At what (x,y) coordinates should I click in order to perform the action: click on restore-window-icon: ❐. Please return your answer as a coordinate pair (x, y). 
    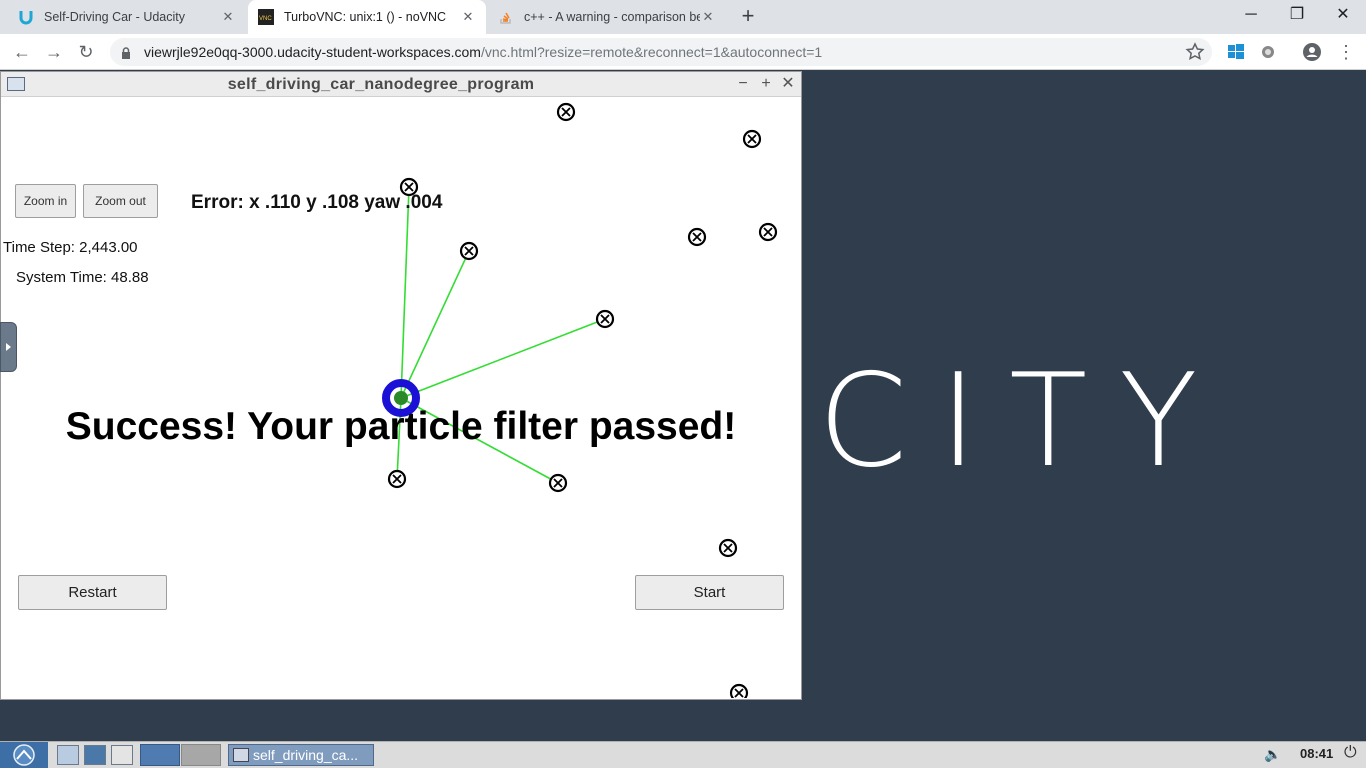
    Looking at the image, I should click on (1297, 16).